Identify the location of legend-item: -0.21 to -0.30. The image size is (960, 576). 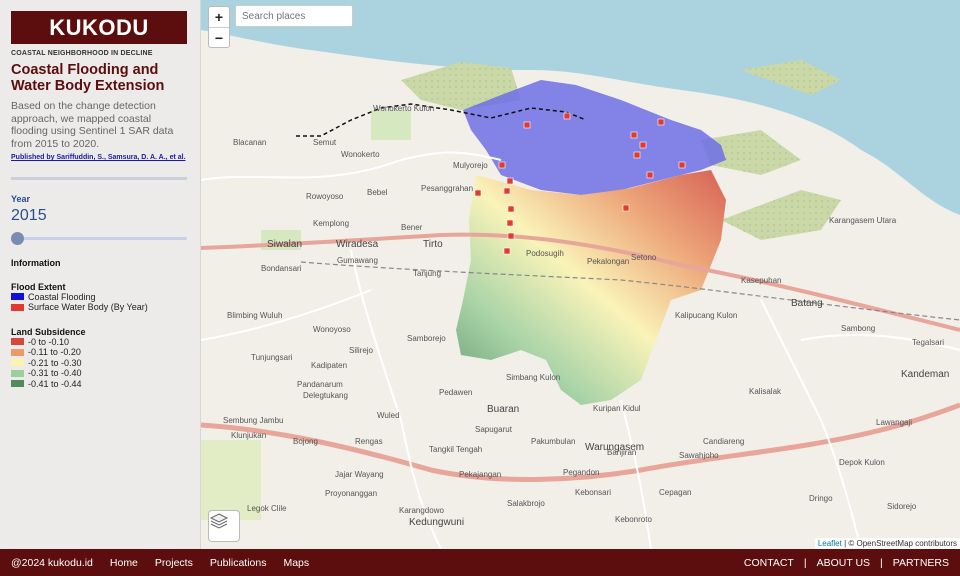
(100, 363).